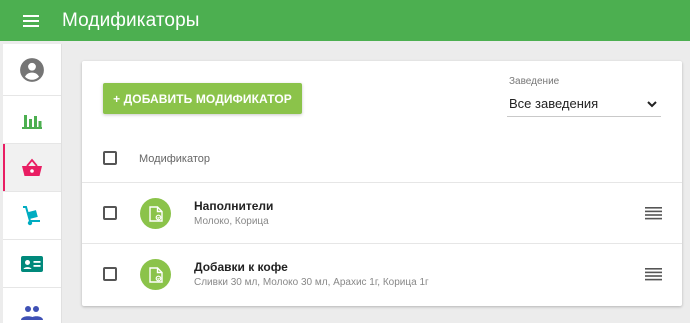 The image size is (690, 323). I want to click on row-title: Наполнители, so click(234, 206).